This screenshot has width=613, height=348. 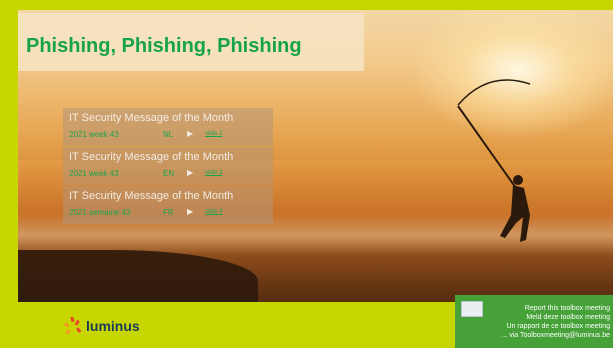 I want to click on logo-wordmark: luminus, so click(x=113, y=326).